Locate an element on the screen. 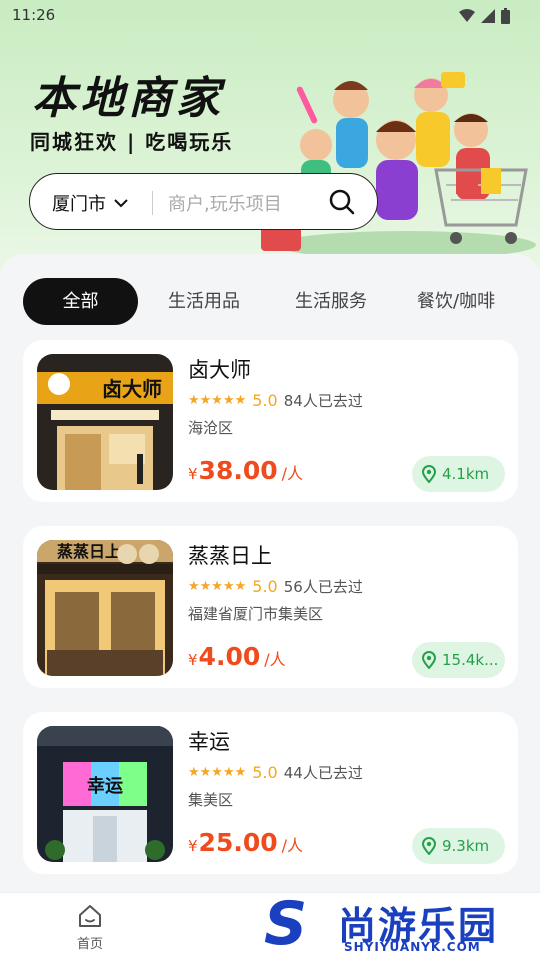  city-label: 厦门市 is located at coordinates (79, 204).